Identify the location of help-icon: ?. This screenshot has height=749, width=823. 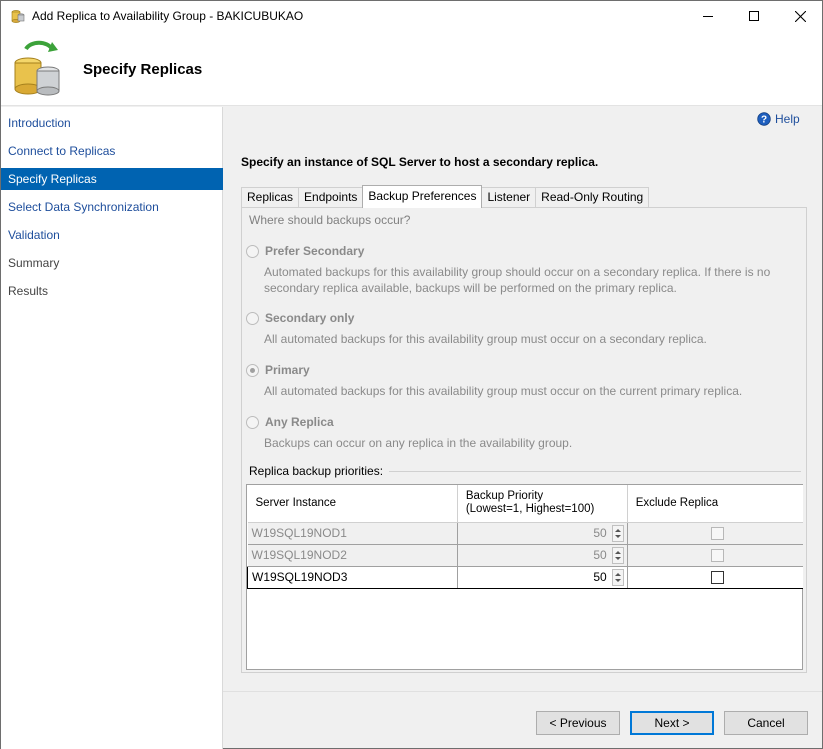
(764, 119).